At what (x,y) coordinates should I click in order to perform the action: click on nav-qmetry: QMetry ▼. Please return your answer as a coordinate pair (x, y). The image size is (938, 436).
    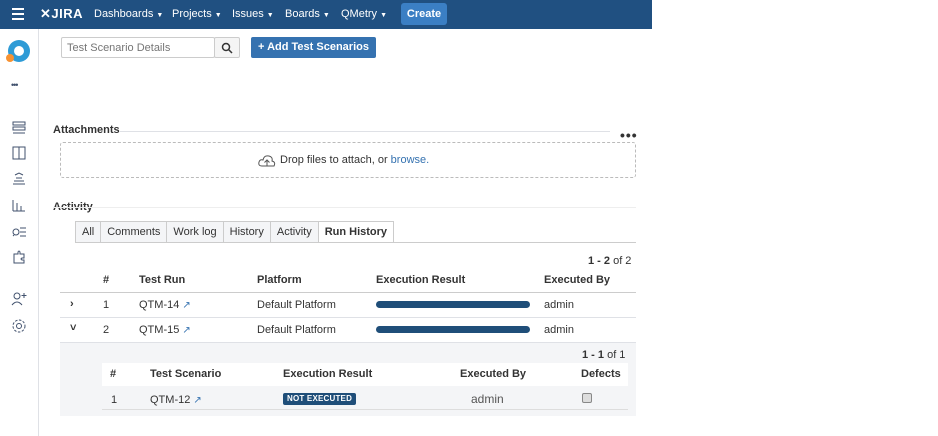
    Looking at the image, I should click on (364, 14).